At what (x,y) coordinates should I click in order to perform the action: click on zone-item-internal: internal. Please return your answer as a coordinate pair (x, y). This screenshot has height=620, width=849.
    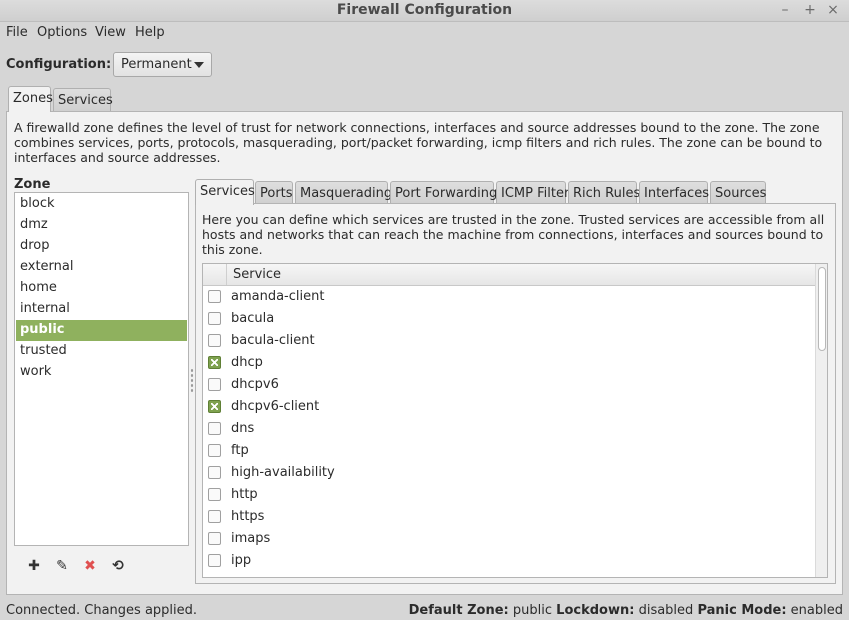
    Looking at the image, I should click on (101, 309).